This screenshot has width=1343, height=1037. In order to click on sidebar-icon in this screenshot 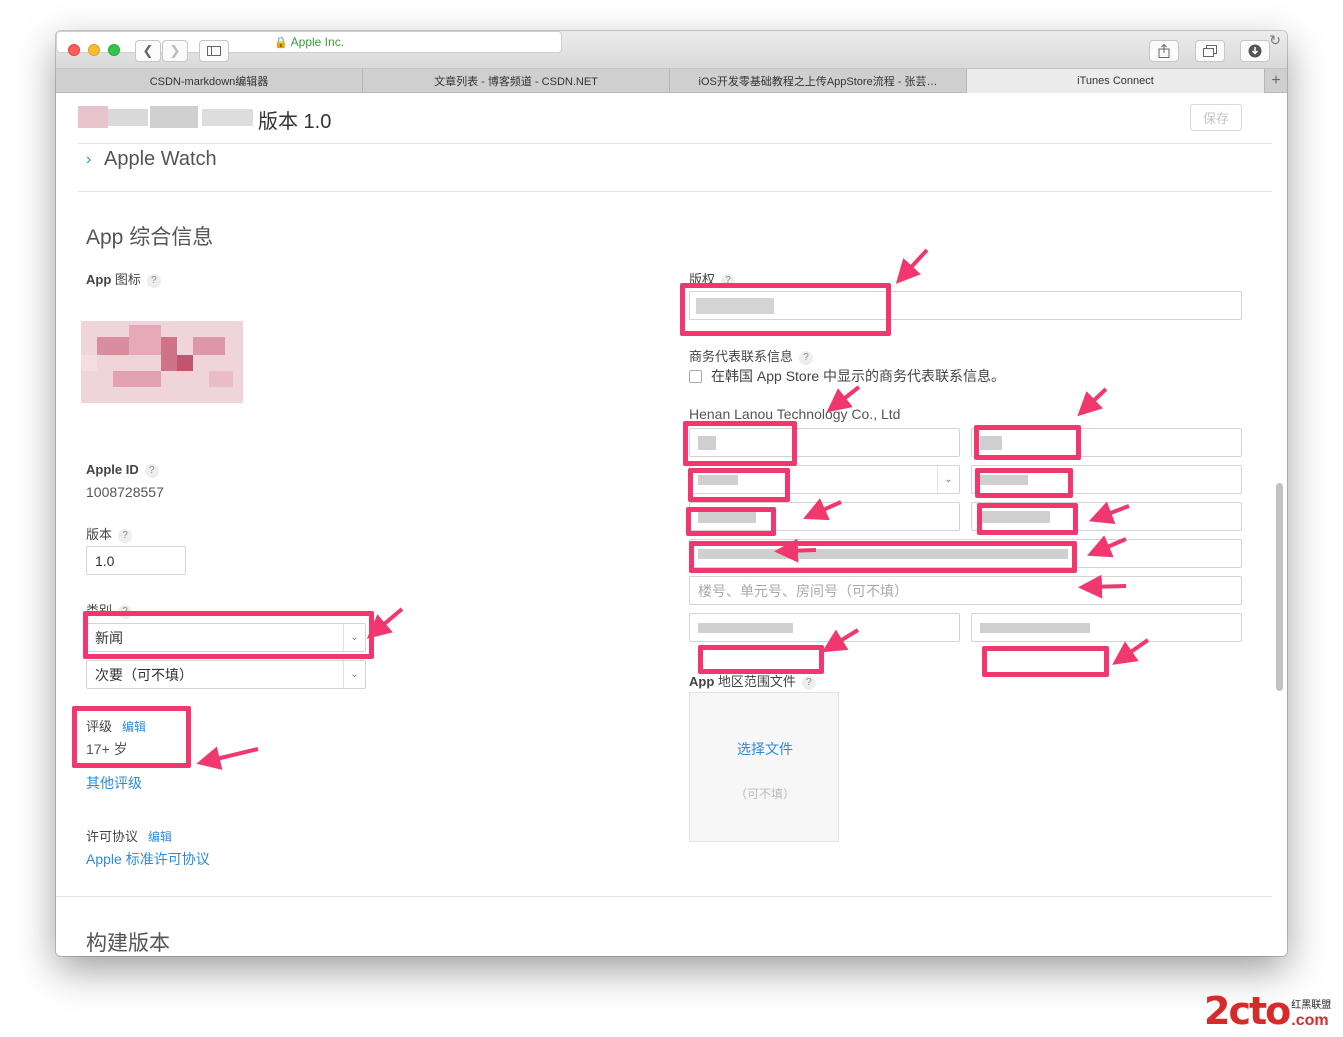, I will do `click(214, 51)`.